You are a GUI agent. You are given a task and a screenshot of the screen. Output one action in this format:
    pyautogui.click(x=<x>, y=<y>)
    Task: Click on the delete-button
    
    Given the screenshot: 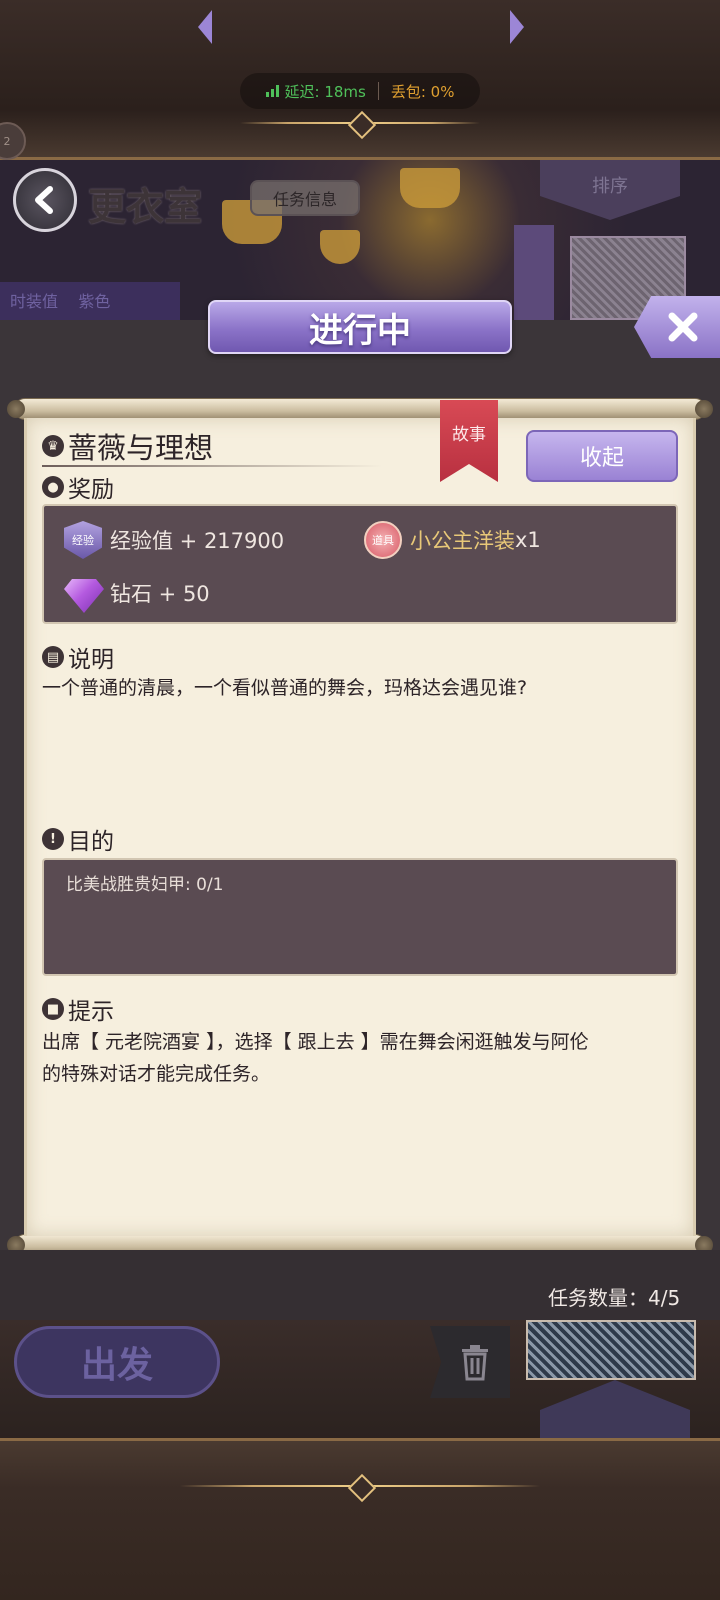 What is the action you would take?
    pyautogui.click(x=470, y=1362)
    